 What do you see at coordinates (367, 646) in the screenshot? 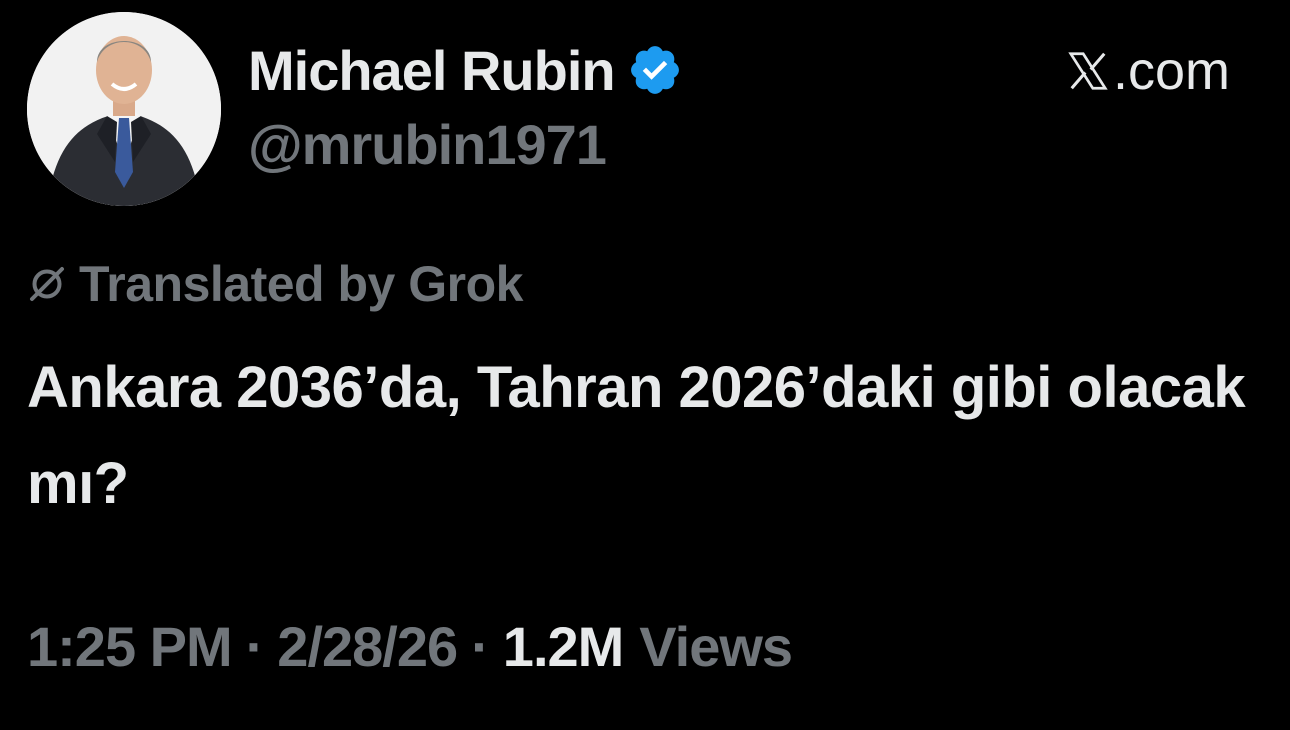
I see `tweet-date: 2/28/26` at bounding box center [367, 646].